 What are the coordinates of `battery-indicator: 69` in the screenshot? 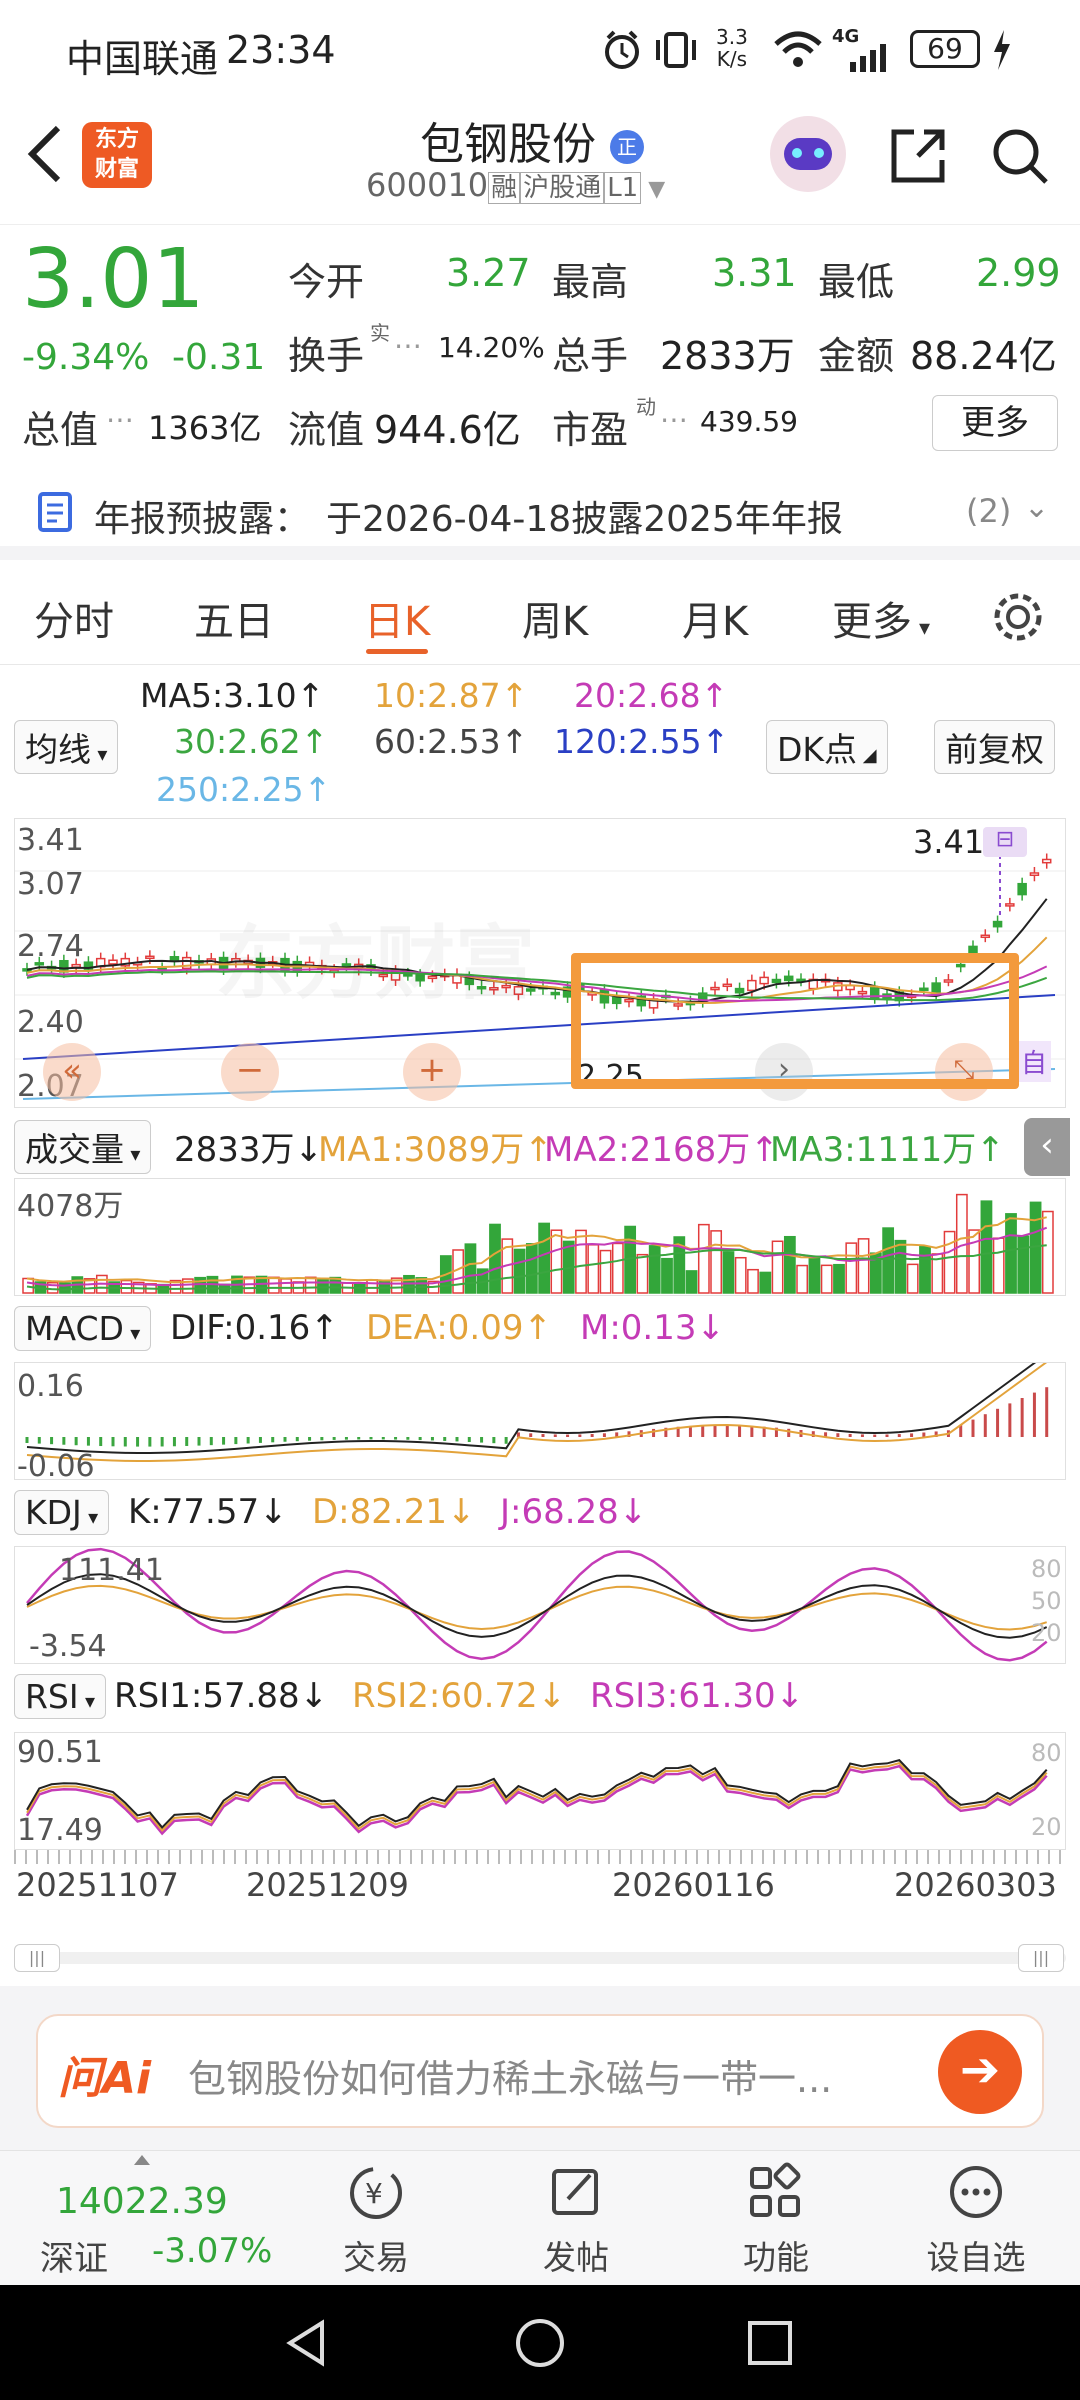 It's located at (945, 49).